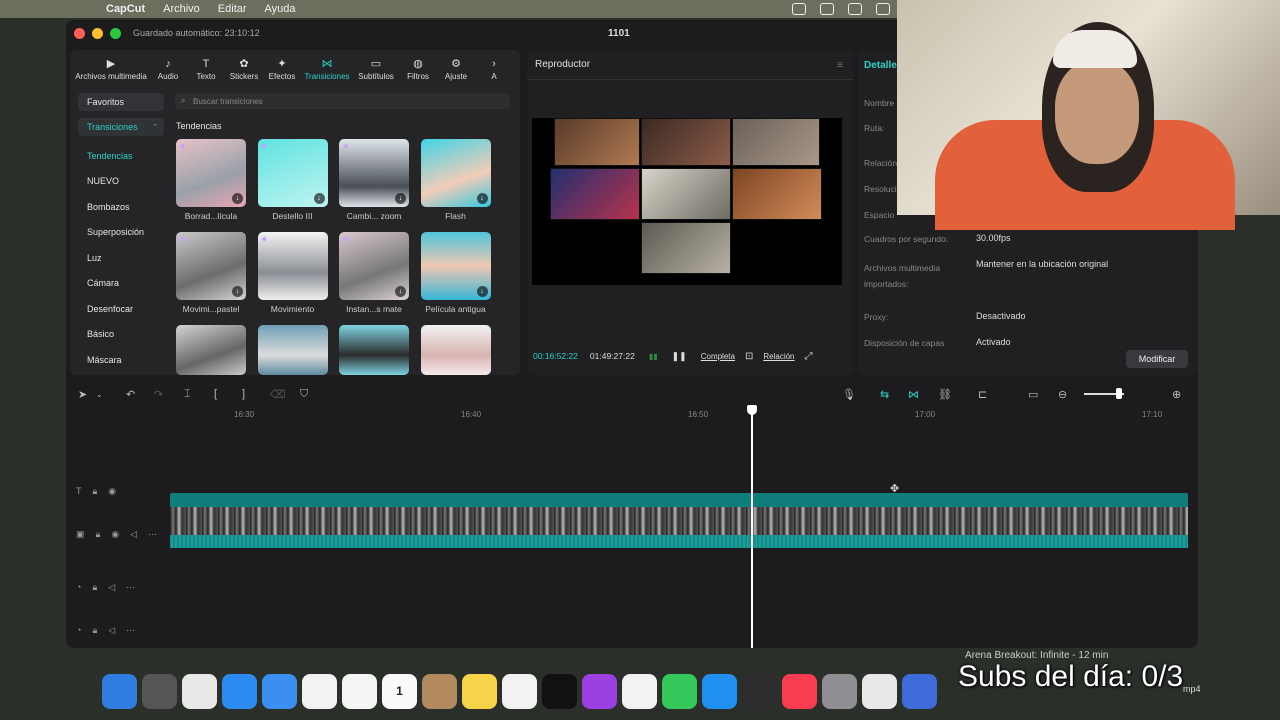  What do you see at coordinates (718, 356) in the screenshot?
I see `full-quality-button: Completa` at bounding box center [718, 356].